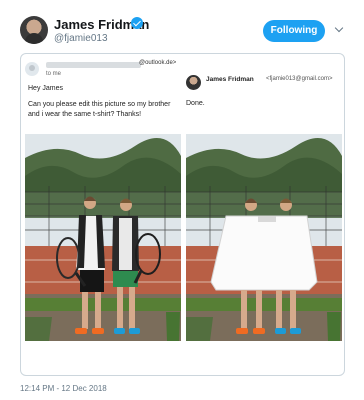  I want to click on person-icon, so click(32, 69).